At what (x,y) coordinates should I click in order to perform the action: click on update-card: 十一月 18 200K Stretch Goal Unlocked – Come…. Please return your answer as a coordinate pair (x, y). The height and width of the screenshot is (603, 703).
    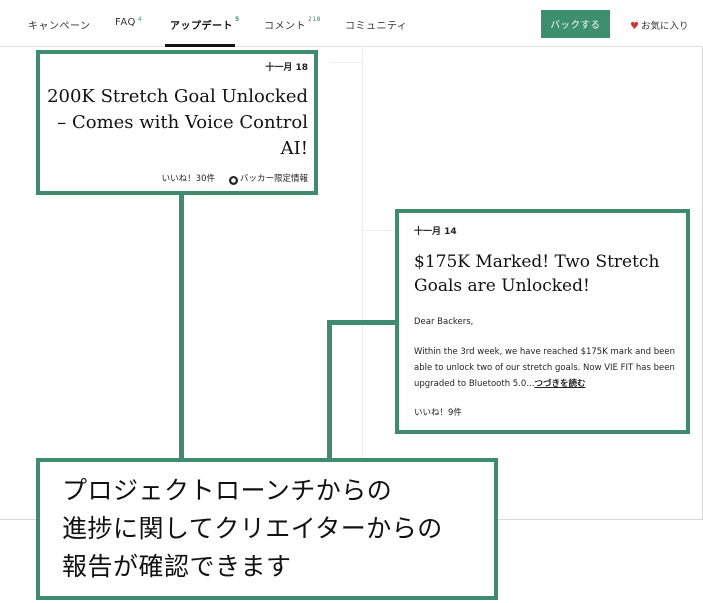
    Looking at the image, I should click on (177, 122).